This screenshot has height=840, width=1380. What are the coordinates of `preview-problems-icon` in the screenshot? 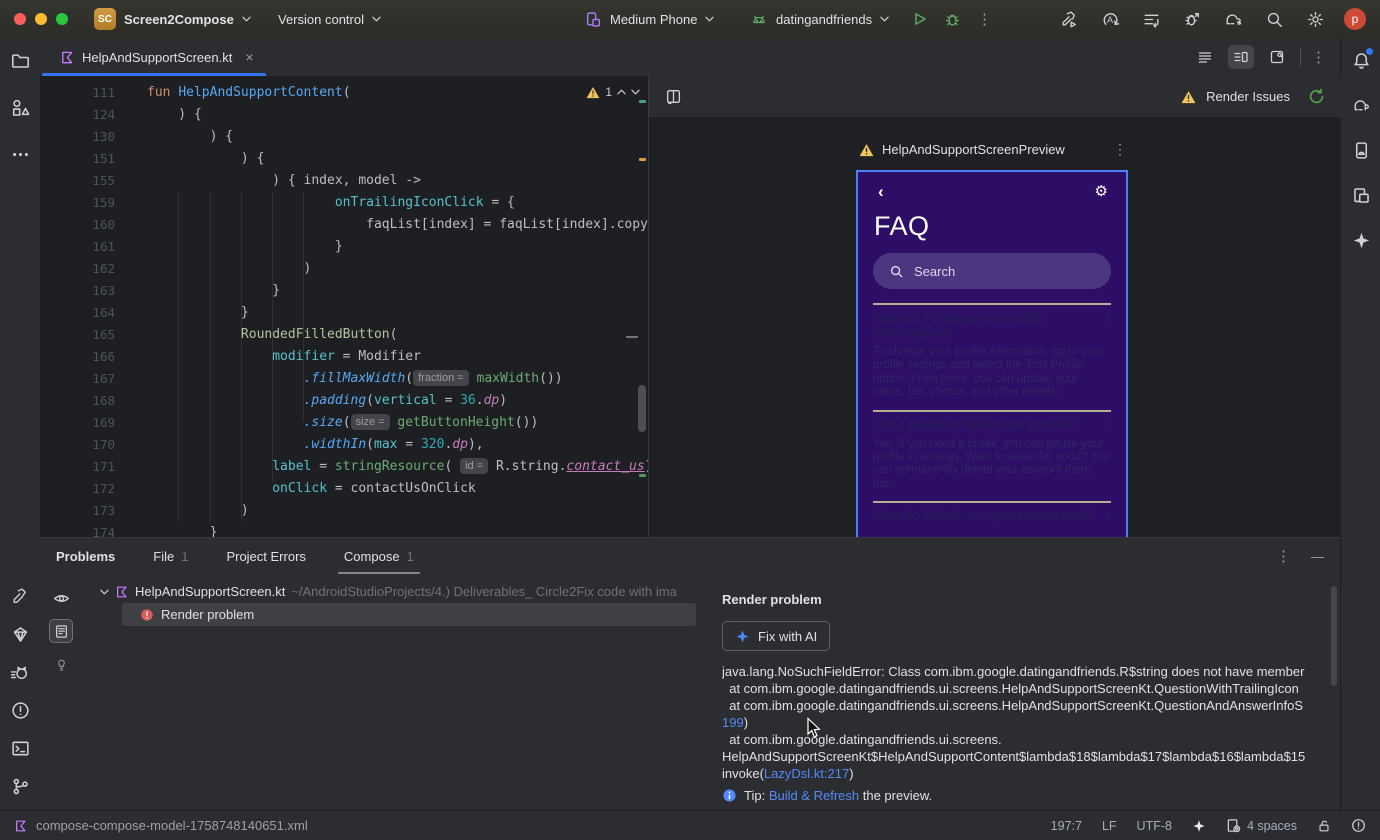 It's located at (61, 598).